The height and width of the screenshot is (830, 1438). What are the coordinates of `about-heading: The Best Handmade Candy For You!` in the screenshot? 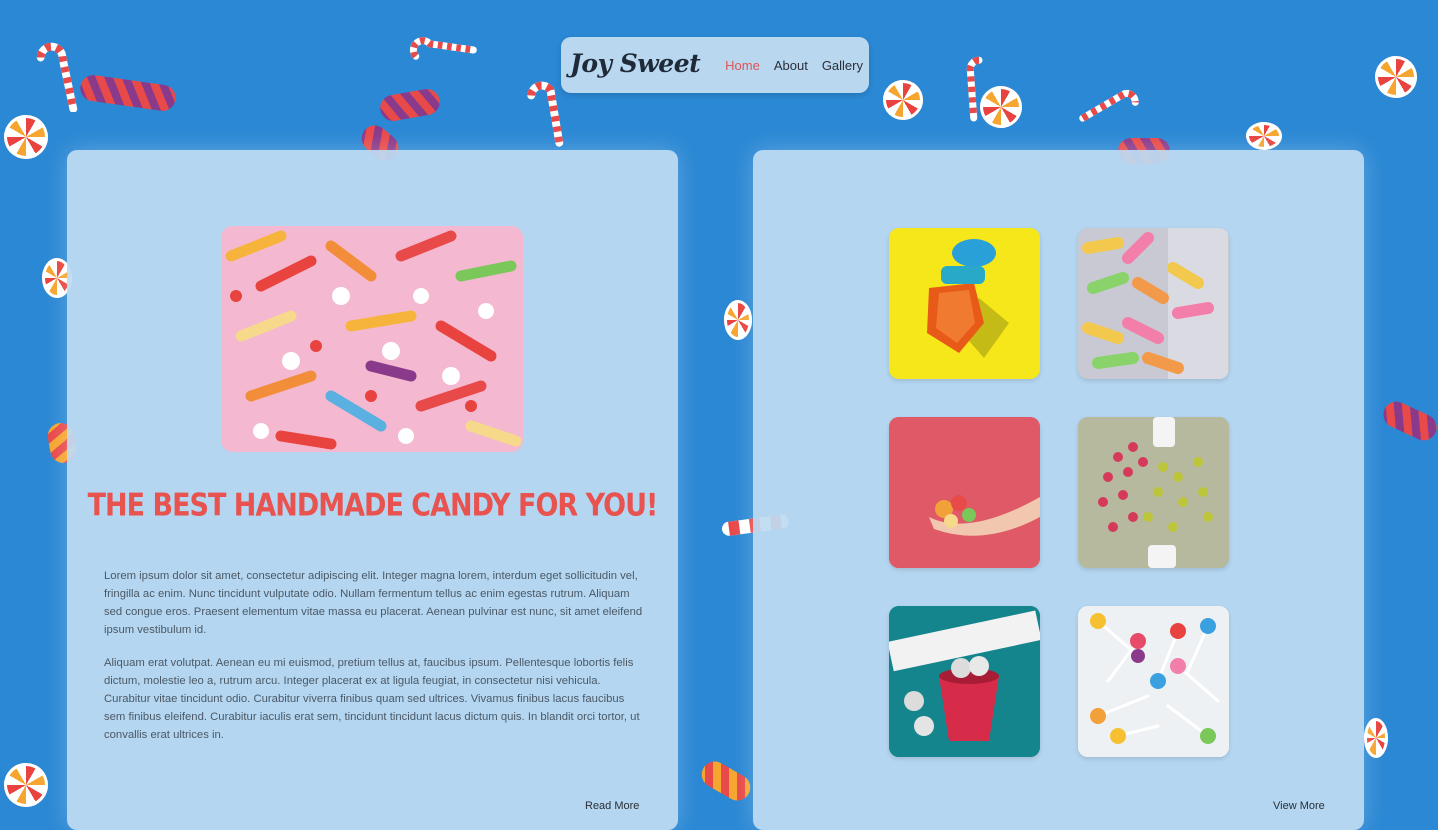 It's located at (373, 505).